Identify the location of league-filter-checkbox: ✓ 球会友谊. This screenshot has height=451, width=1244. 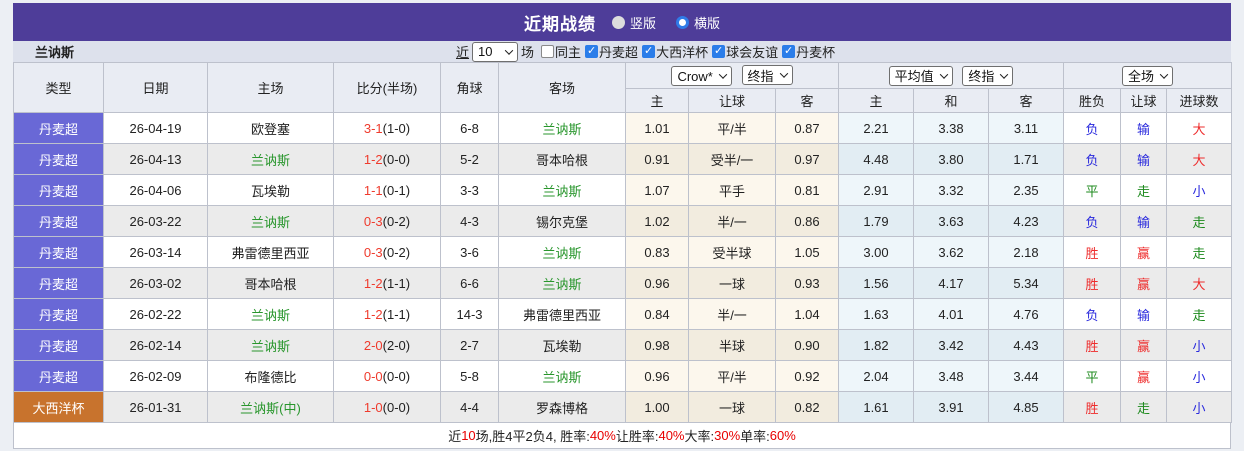
(745, 51).